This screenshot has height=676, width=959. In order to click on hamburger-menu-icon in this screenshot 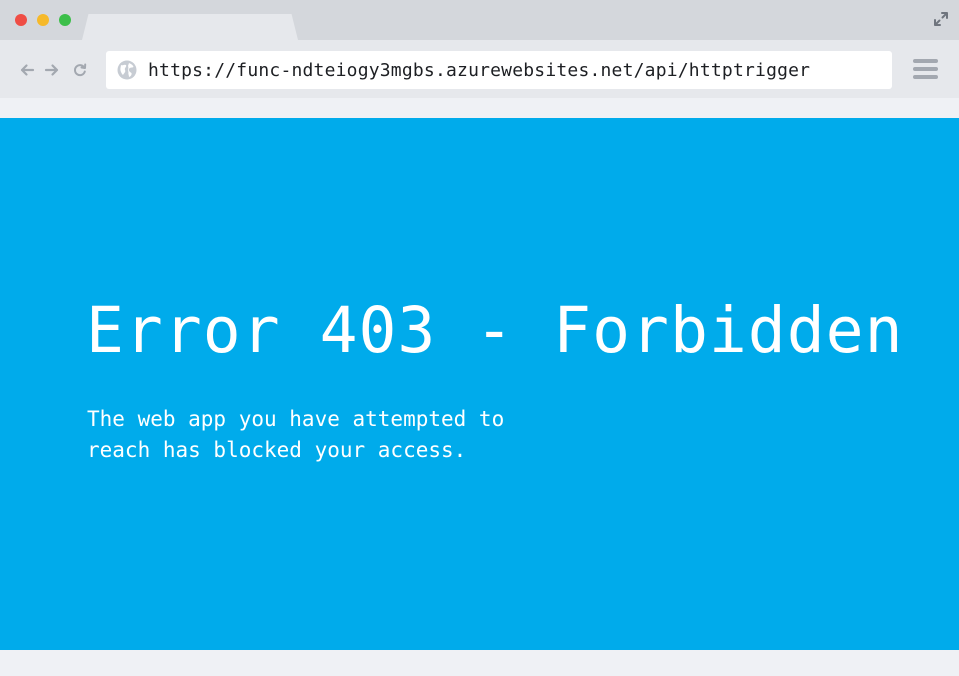, I will do `click(925, 70)`.